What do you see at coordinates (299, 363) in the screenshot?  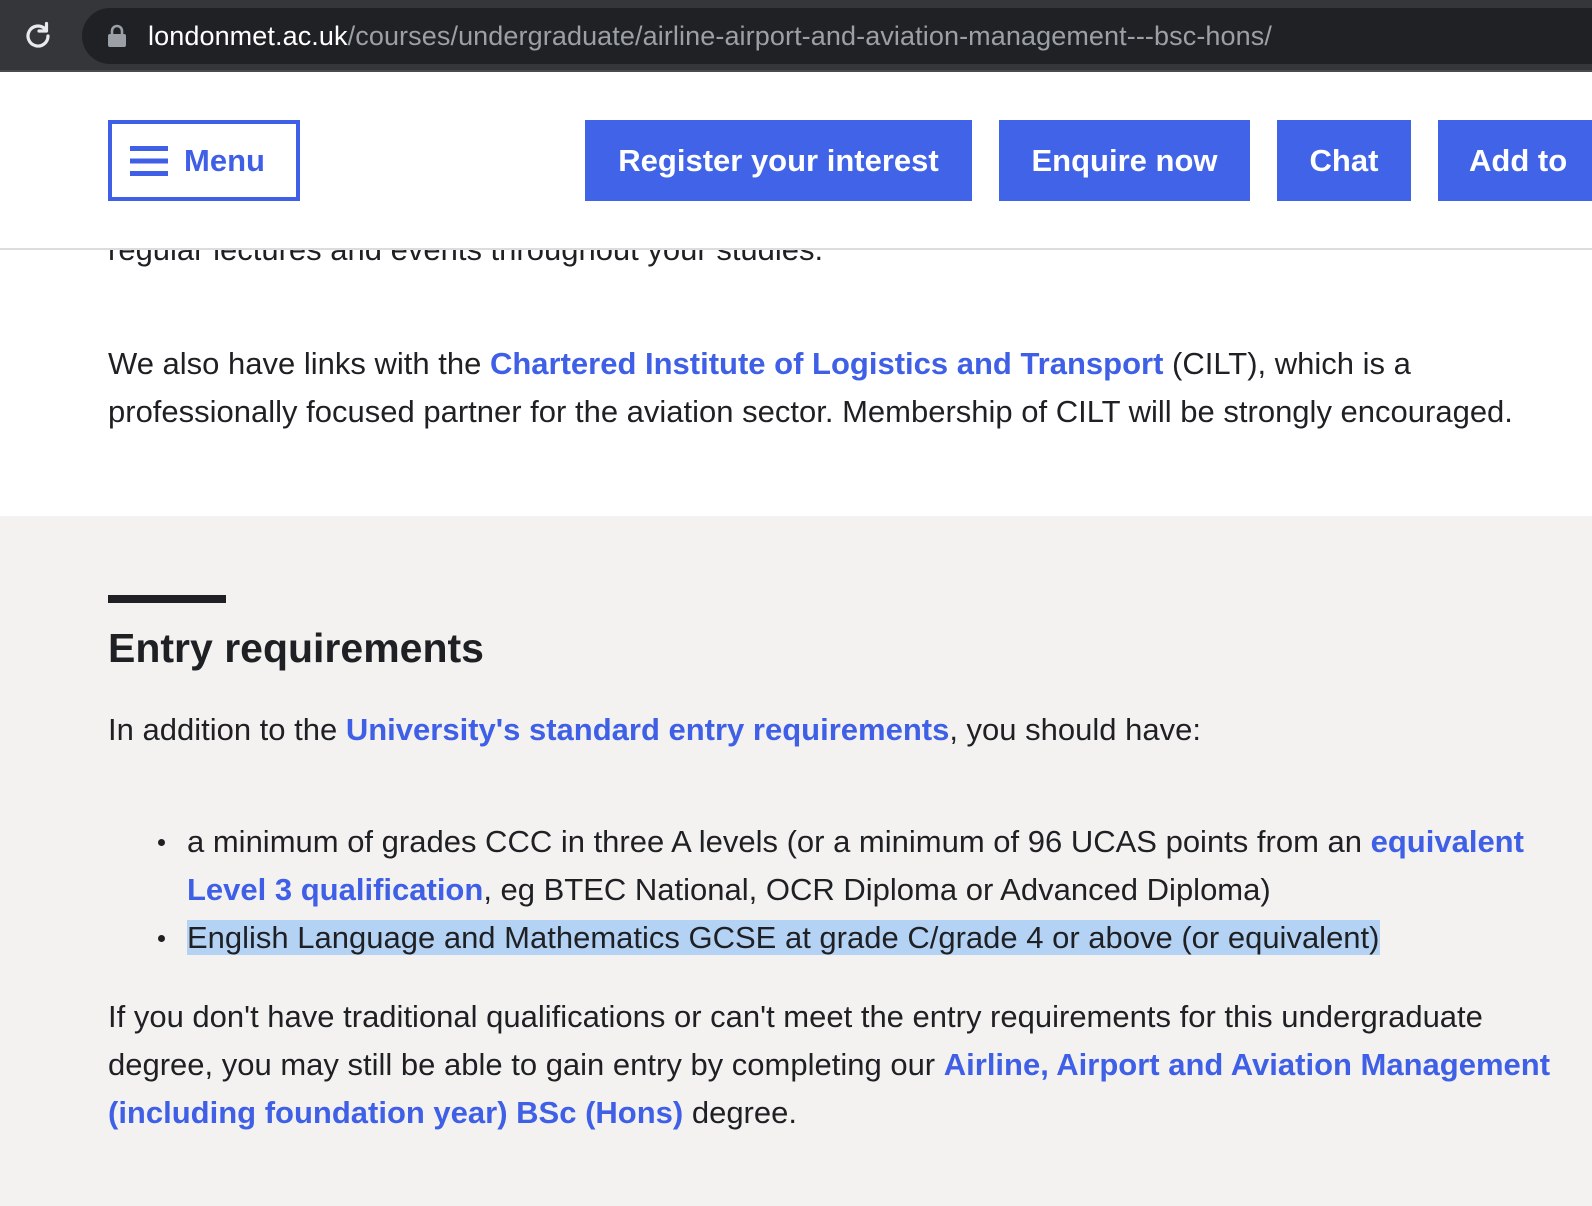 I see `cilt-text-before: We also have links with the` at bounding box center [299, 363].